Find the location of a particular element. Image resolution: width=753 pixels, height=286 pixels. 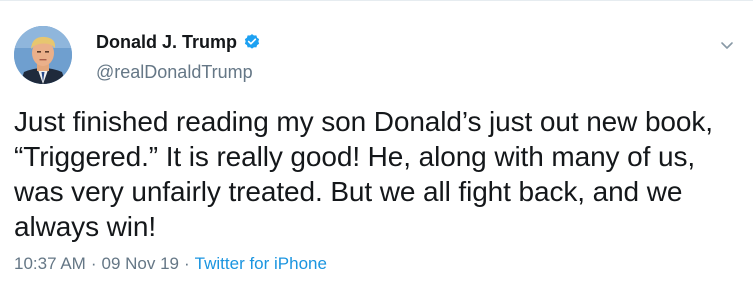

avatar is located at coordinates (43, 55).